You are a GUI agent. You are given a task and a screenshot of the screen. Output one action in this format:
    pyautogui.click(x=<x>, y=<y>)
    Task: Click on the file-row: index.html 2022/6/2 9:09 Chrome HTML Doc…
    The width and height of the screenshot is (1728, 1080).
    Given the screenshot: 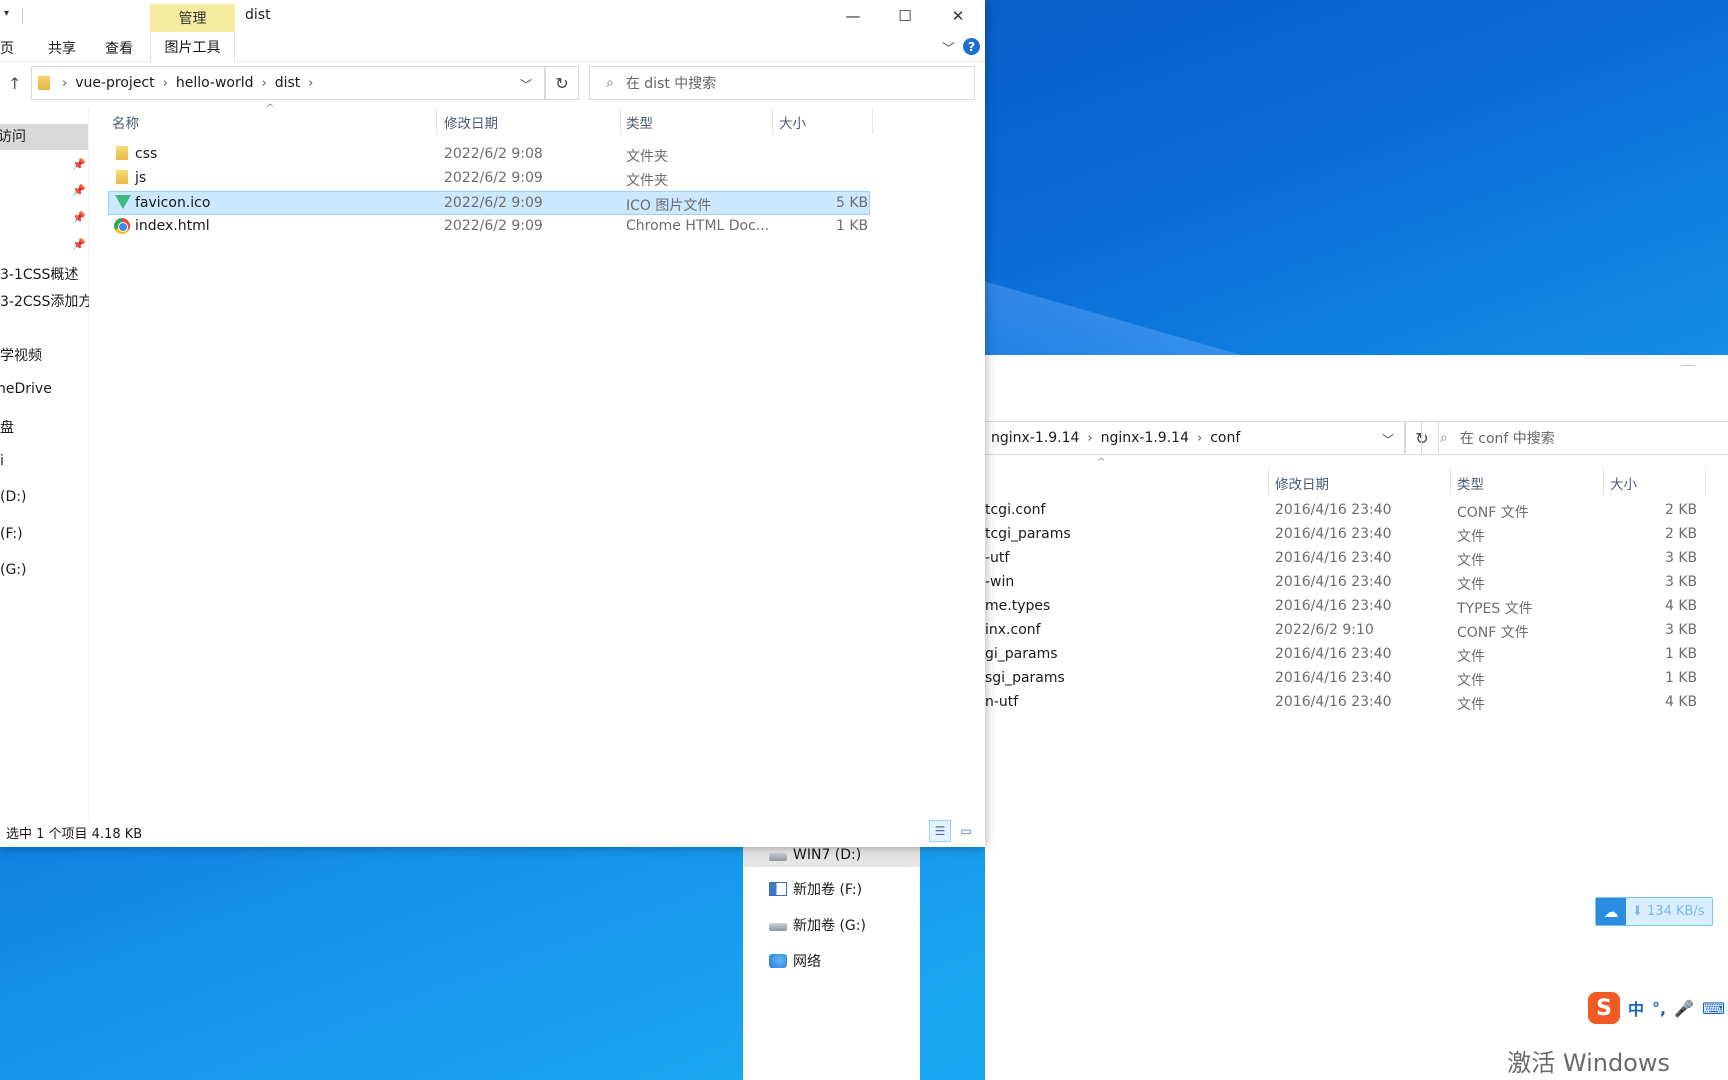 What is the action you would take?
    pyautogui.click(x=489, y=227)
    